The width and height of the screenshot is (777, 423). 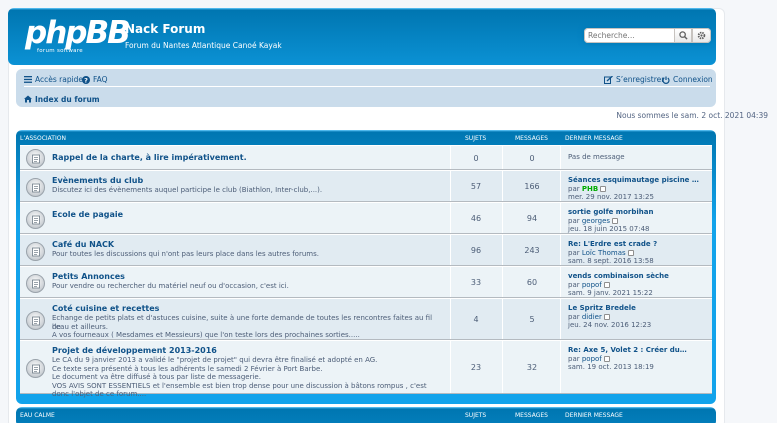 I want to click on logo-subtitle: forum software, so click(x=60, y=51).